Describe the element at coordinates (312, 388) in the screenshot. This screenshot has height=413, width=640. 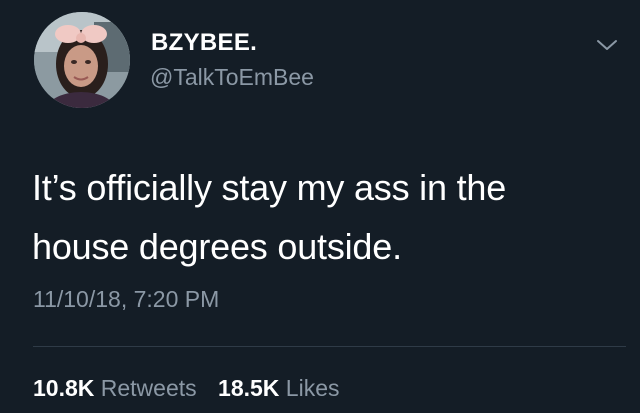
I see `likes-label: Likes` at that location.